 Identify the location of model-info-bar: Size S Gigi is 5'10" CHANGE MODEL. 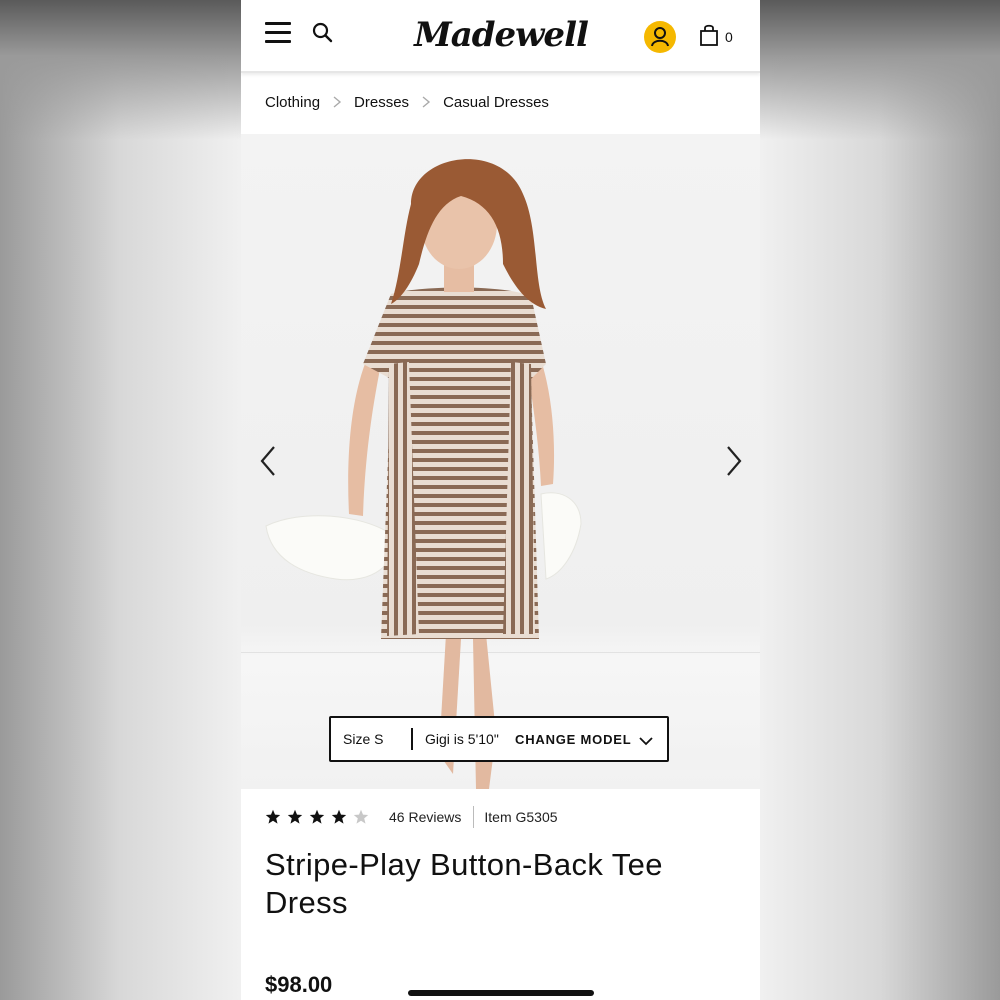
(499, 739).